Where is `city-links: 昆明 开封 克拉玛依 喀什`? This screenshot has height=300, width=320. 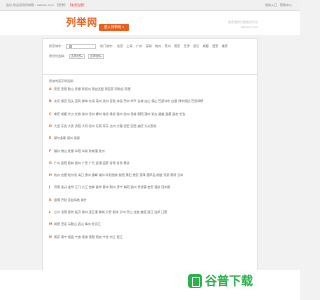
city-links: 昆明 开封 克拉玛依 喀什 is located at coordinates (154, 204).